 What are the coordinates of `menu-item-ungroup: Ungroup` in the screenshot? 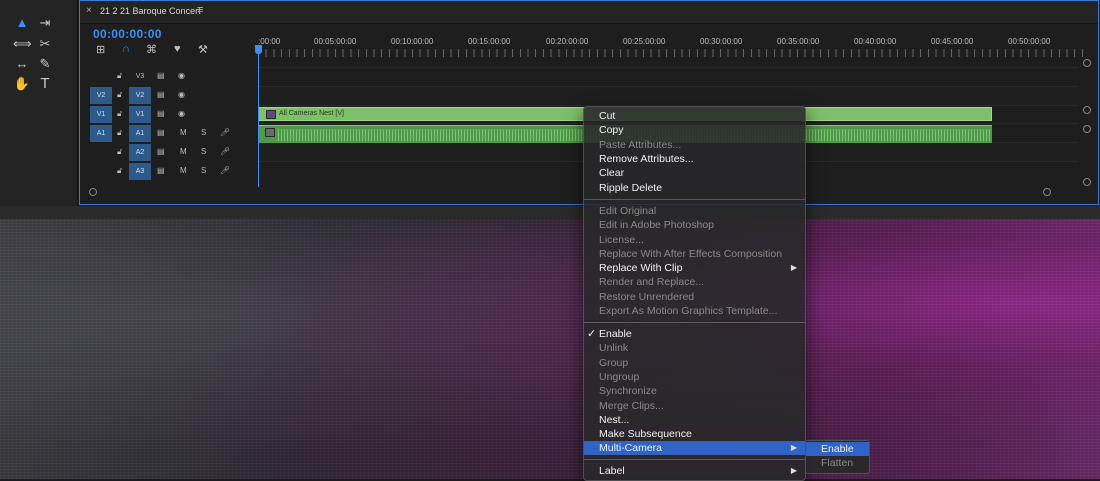 It's located at (694, 377).